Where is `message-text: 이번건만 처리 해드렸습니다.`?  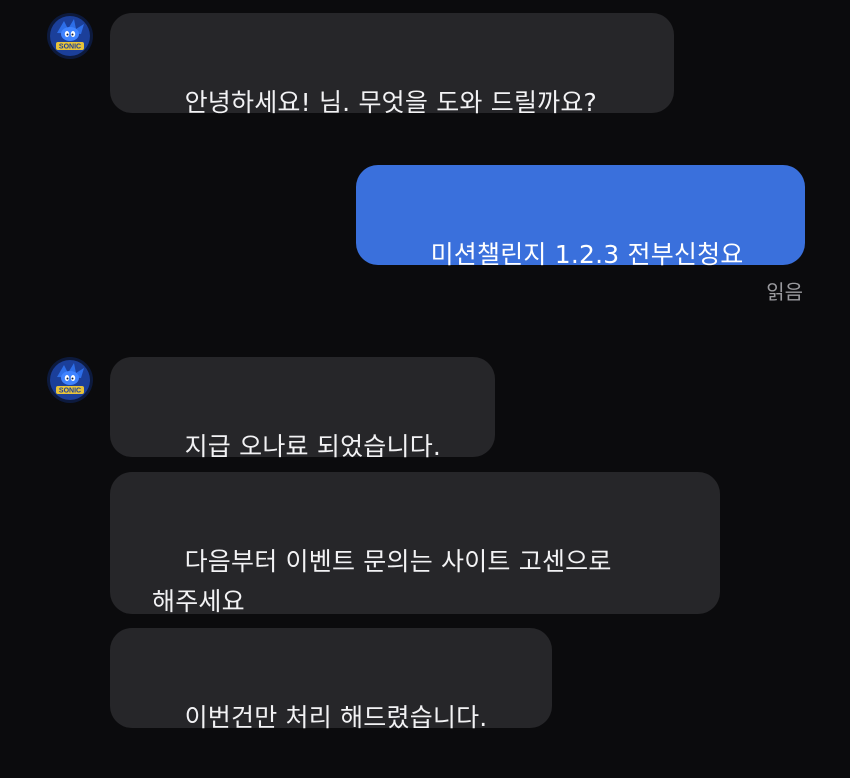 message-text: 이번건만 처리 해드렸습니다. is located at coordinates (336, 717).